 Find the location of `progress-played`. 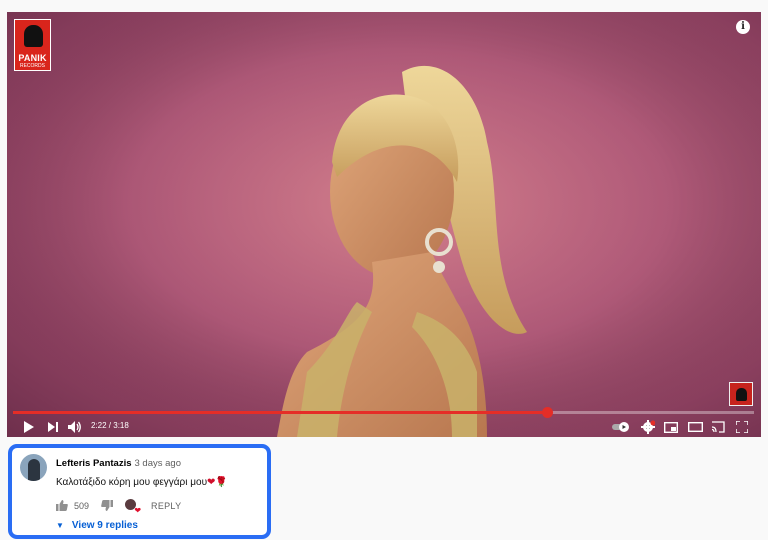

progress-played is located at coordinates (280, 412).